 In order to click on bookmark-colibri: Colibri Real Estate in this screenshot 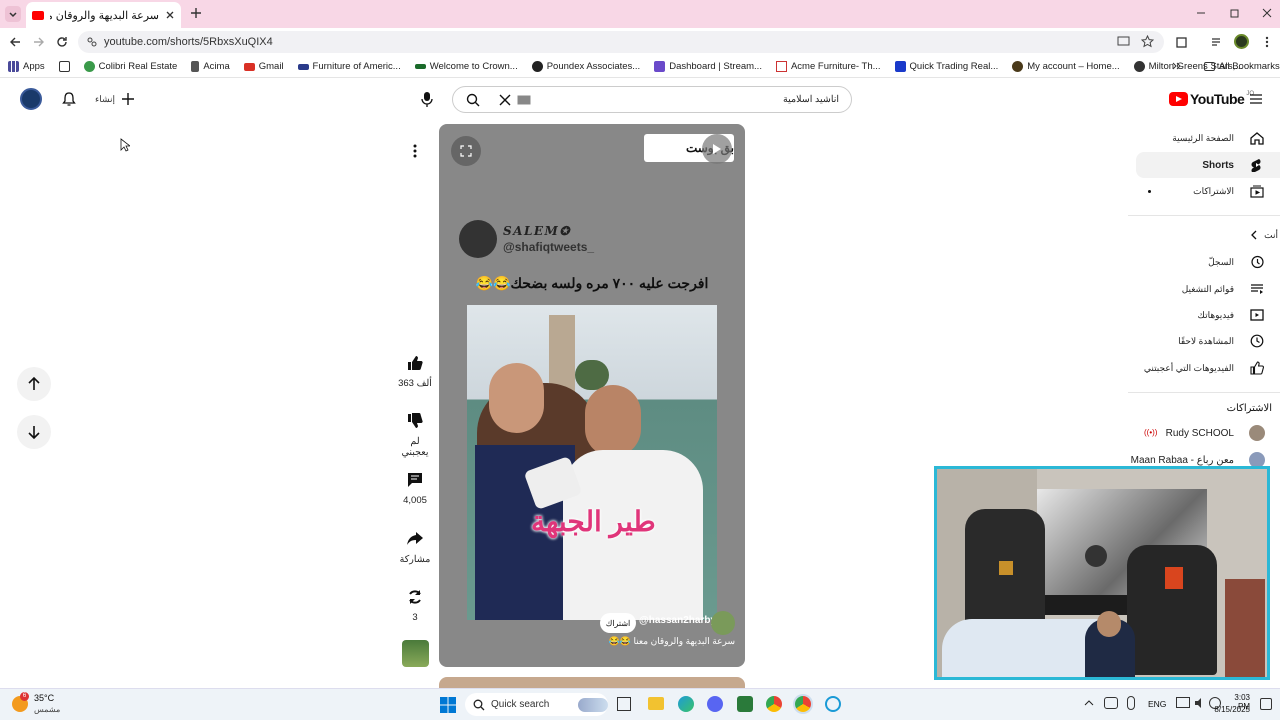, I will do `click(130, 66)`.